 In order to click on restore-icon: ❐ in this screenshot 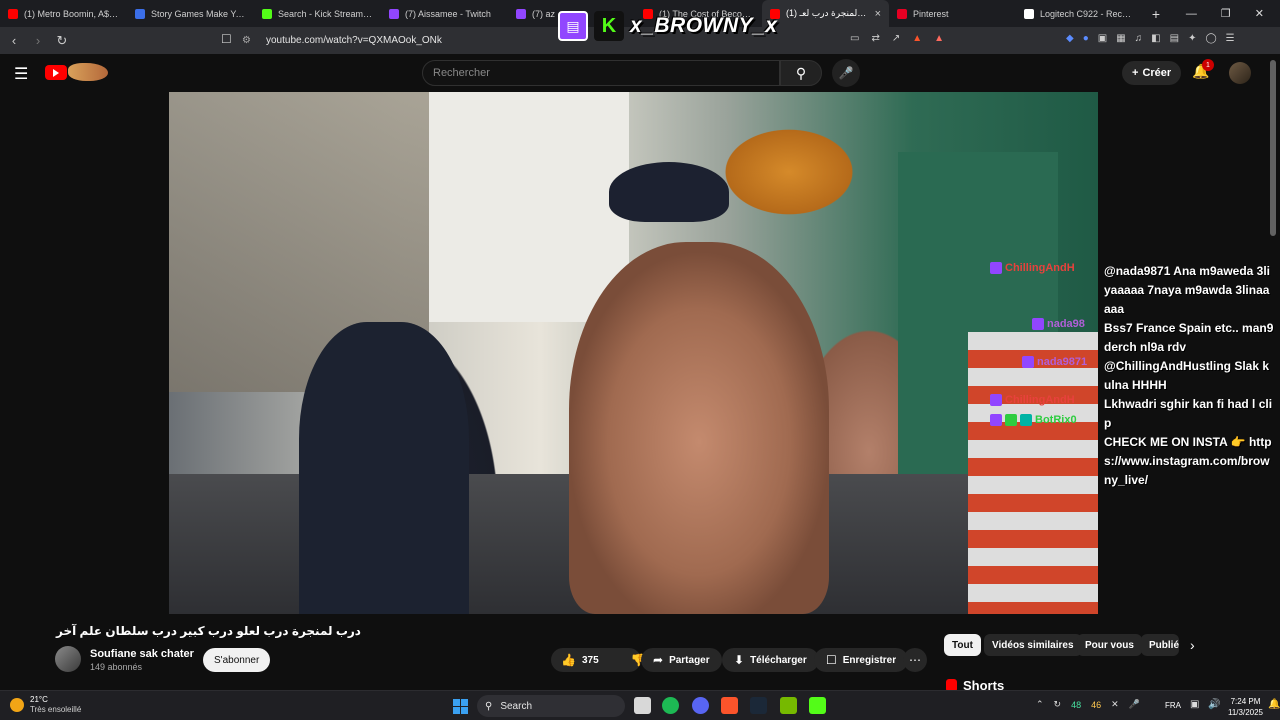, I will do `click(1226, 13)`.